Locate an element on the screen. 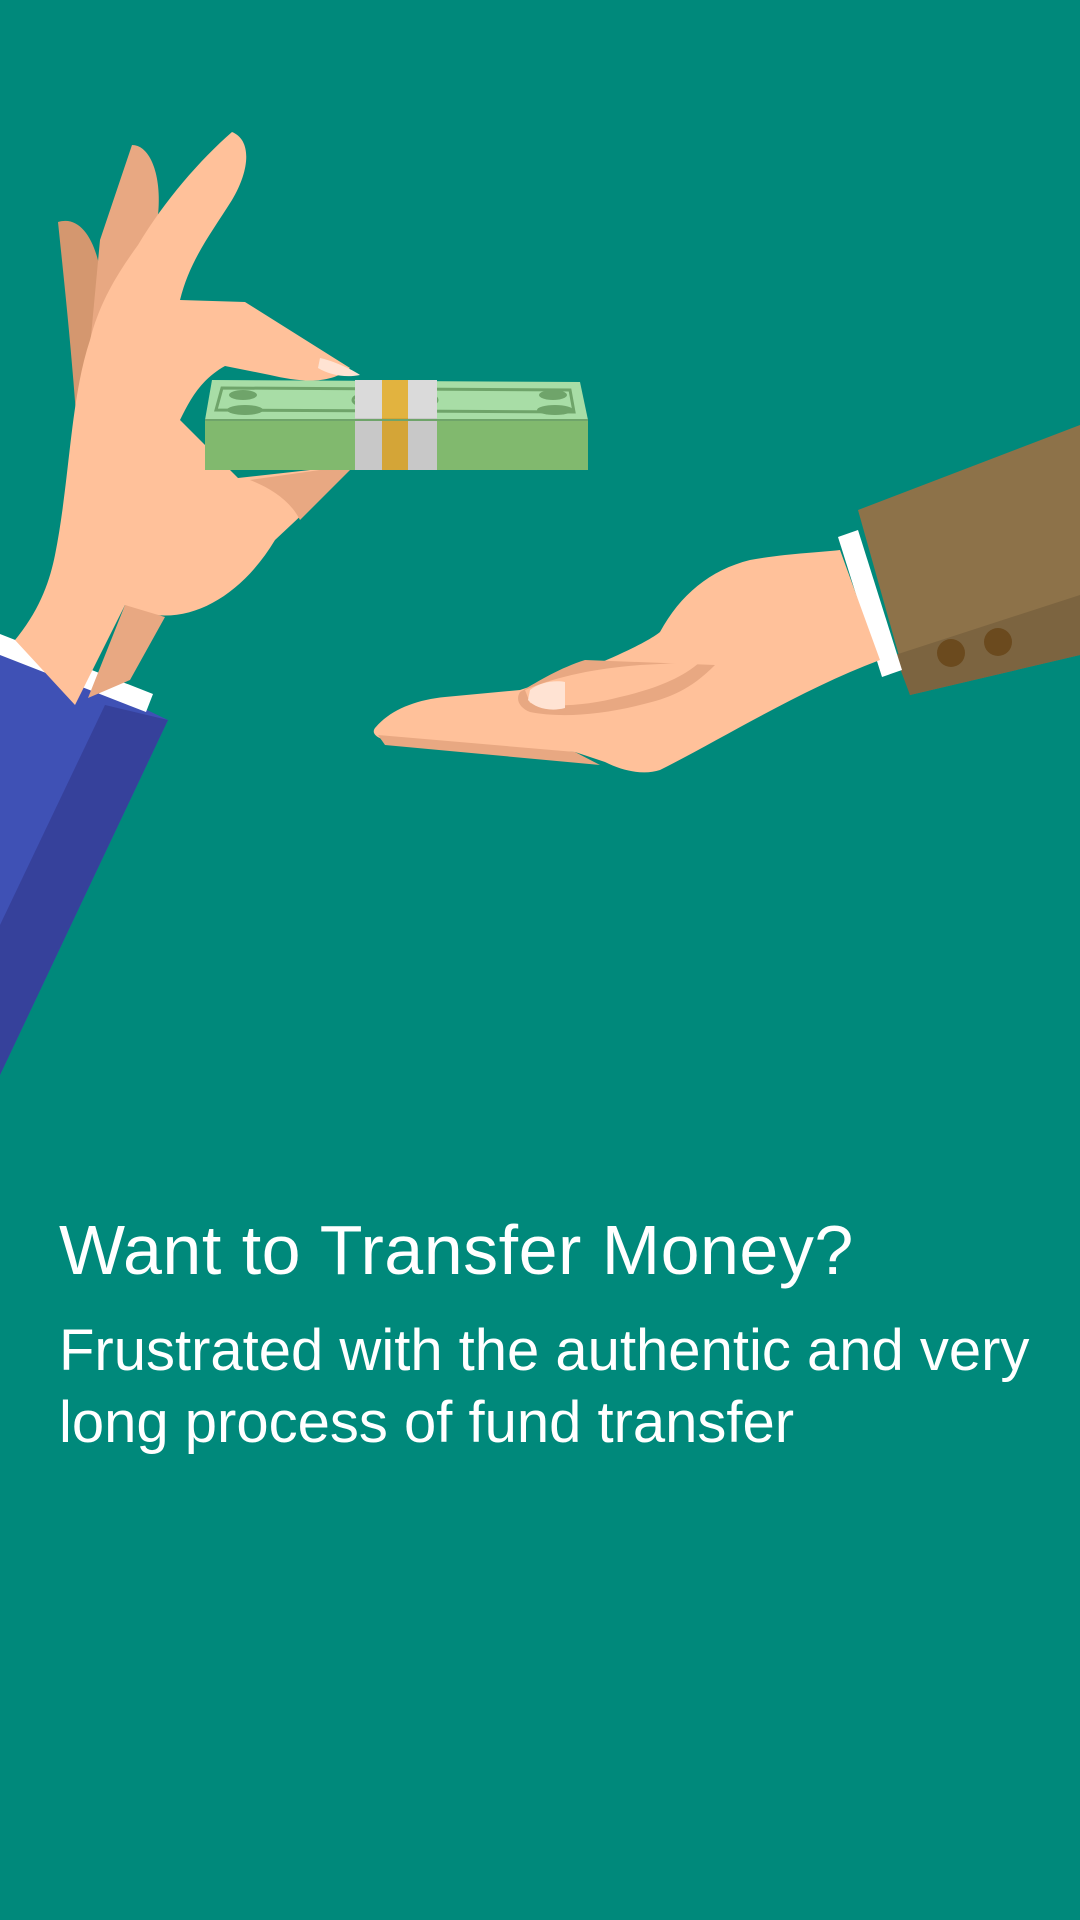  left-sleeve is located at coordinates (84, 854).